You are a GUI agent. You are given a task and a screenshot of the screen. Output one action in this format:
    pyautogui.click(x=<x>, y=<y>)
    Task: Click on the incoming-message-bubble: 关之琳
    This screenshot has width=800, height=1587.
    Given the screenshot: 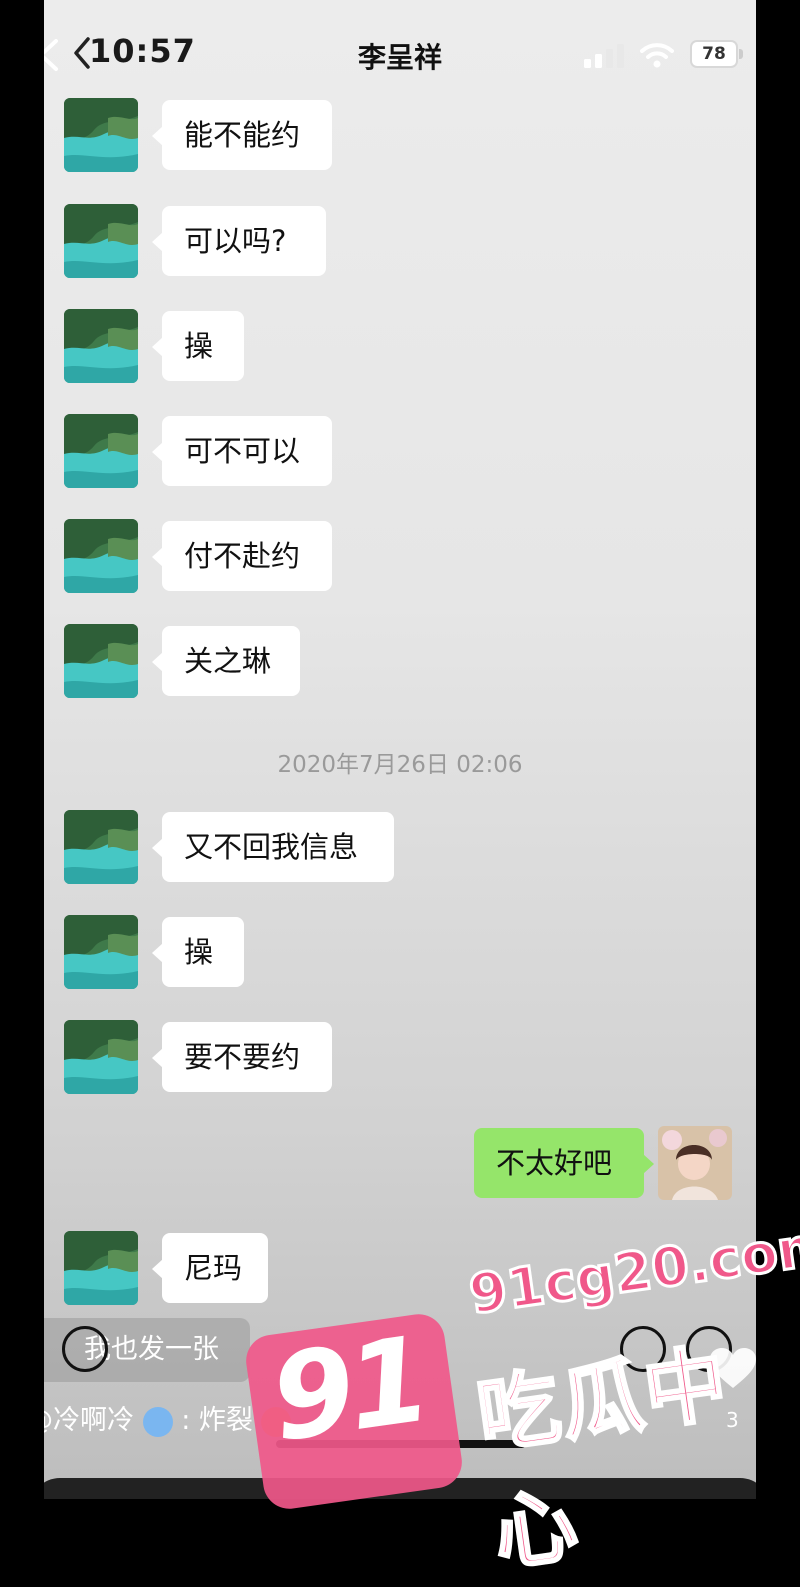 What is the action you would take?
    pyautogui.click(x=231, y=661)
    